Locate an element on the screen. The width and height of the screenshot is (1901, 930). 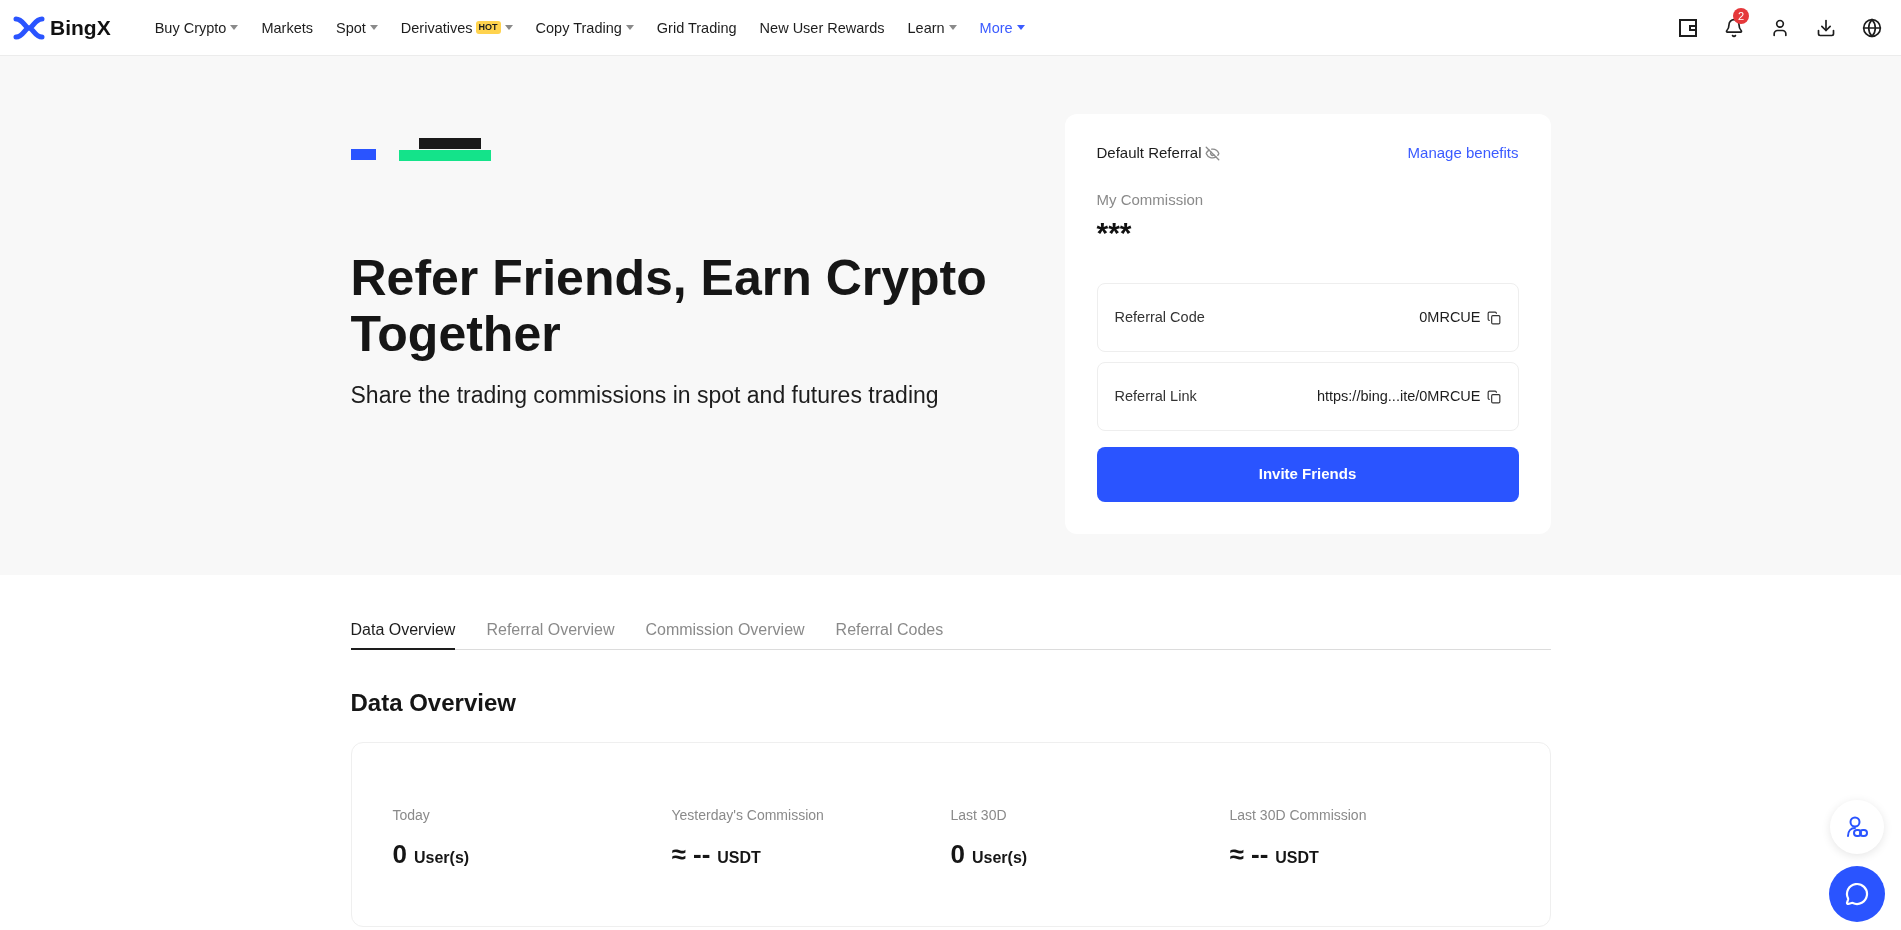
field-label: Referral Link is located at coordinates (1155, 396).